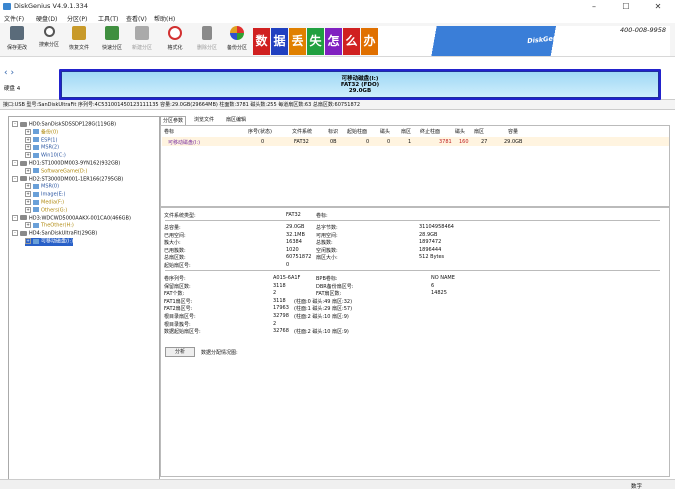 The image size is (675, 489). I want to click on tree-disk-node: - HD3:WDCWD5000AAKX-001CA0(466GB), so click(71, 218).